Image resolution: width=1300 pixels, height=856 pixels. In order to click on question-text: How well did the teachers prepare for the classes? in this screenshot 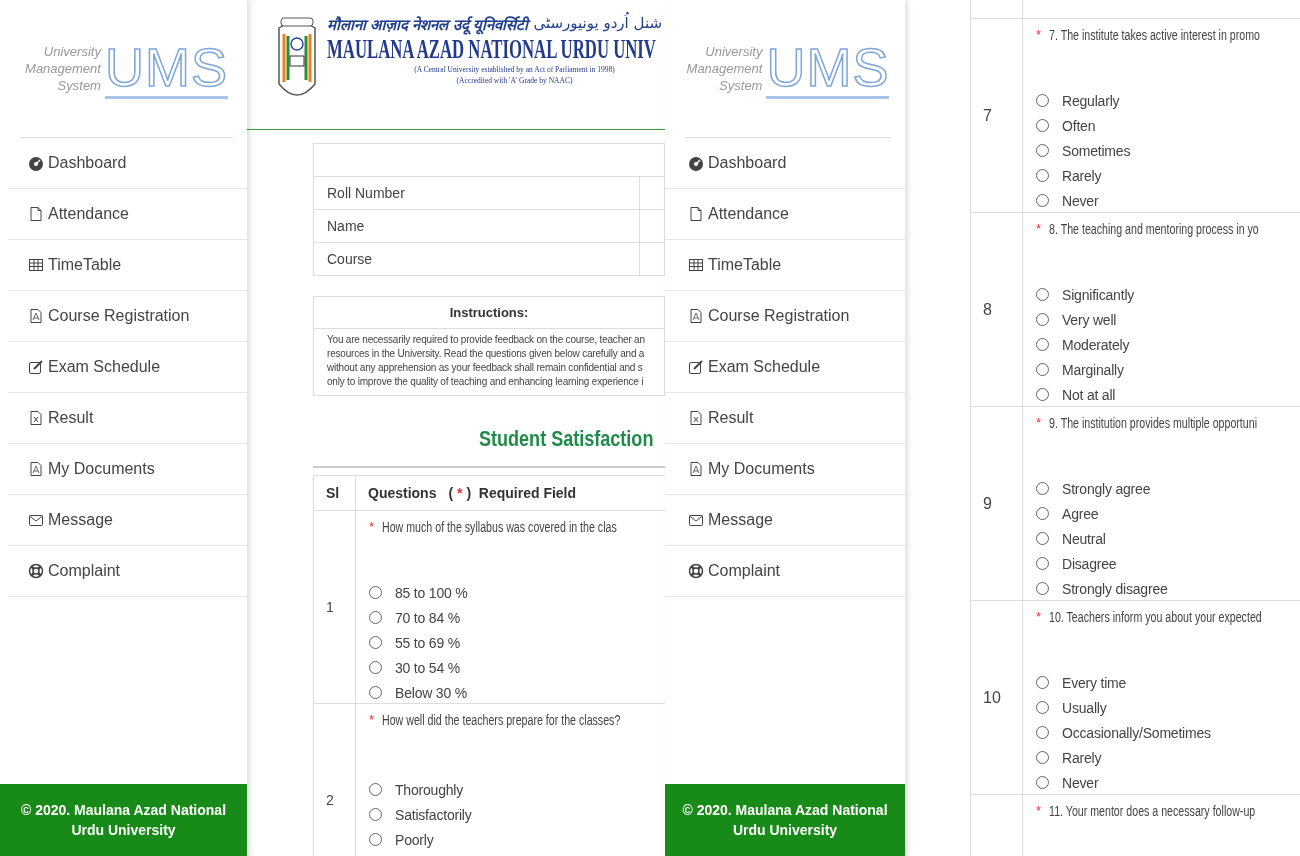, I will do `click(501, 721)`.